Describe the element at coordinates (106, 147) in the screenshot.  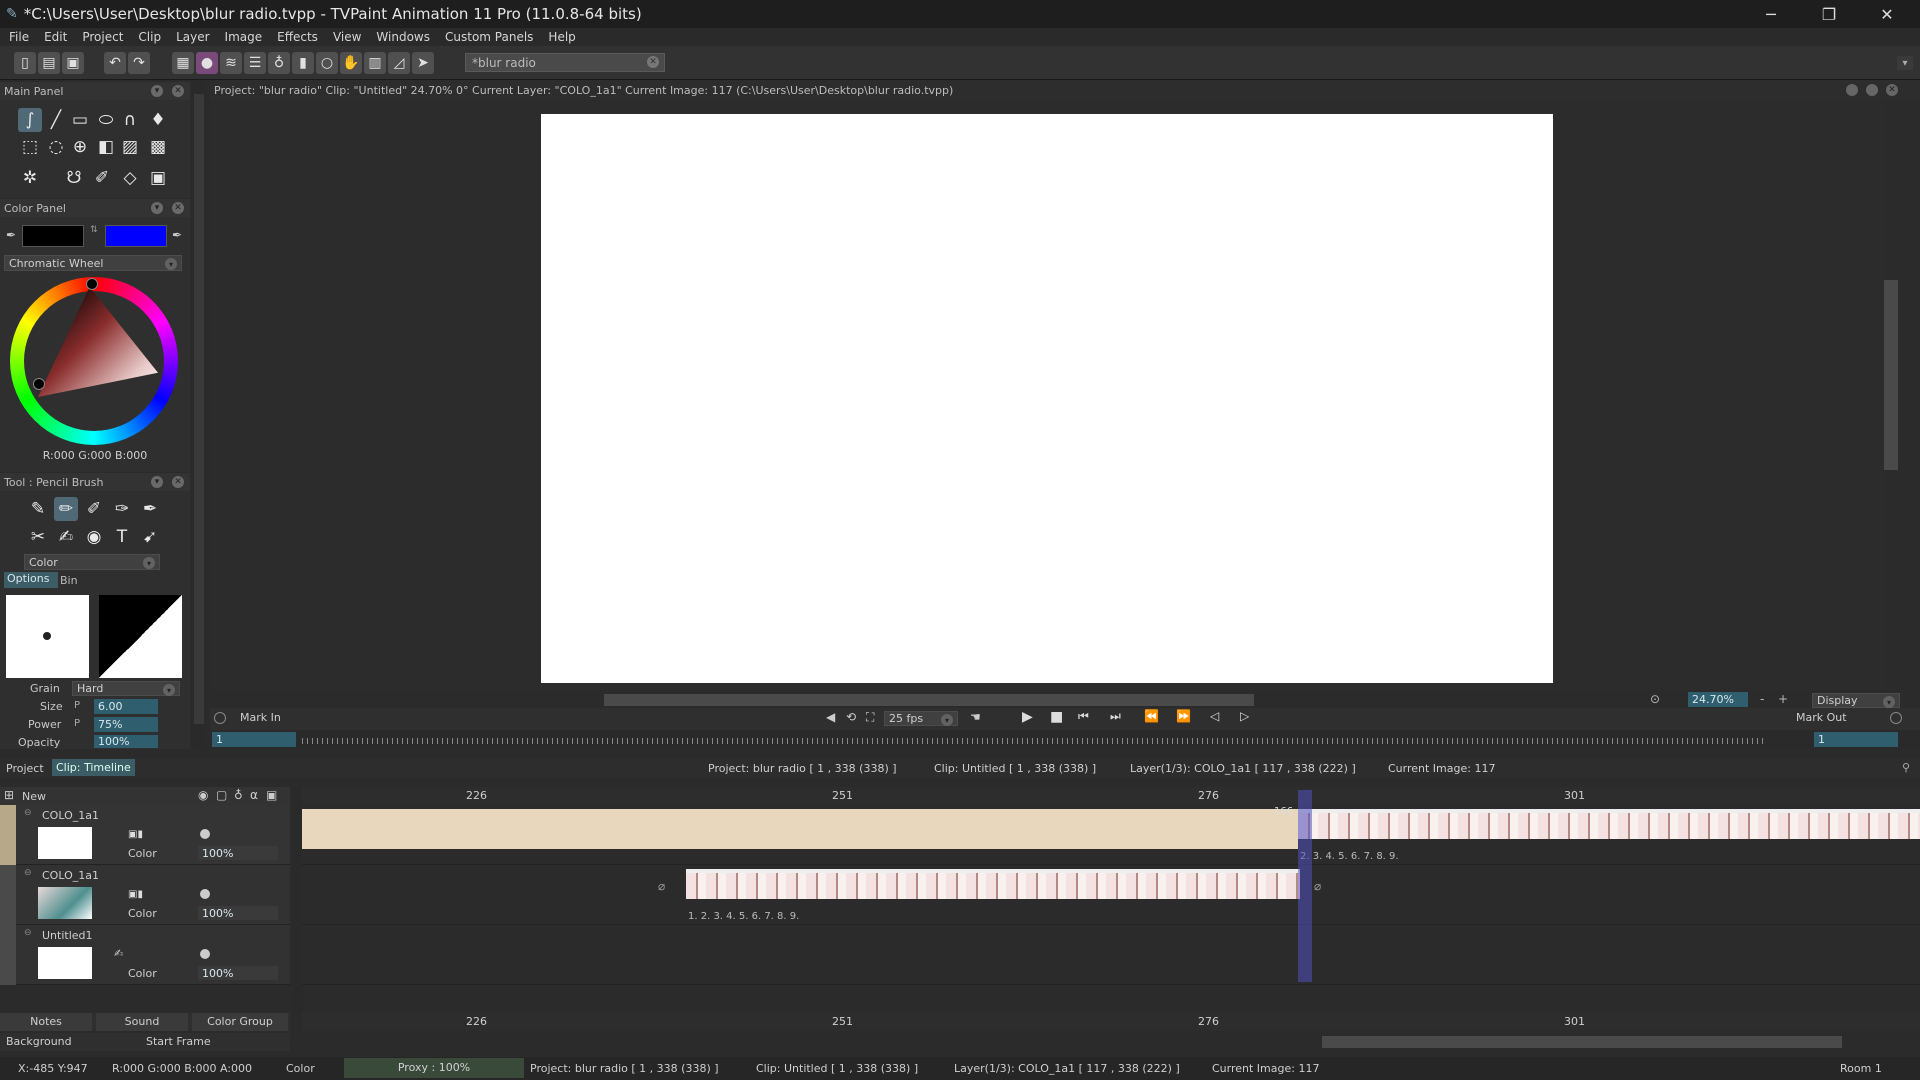
I see `crop-icon: ◧` at that location.